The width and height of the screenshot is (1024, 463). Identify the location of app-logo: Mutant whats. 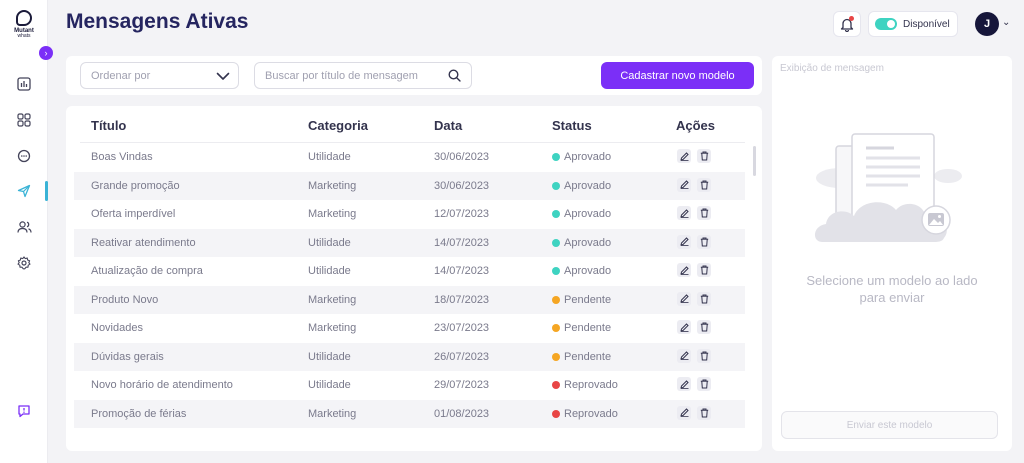
(24, 24).